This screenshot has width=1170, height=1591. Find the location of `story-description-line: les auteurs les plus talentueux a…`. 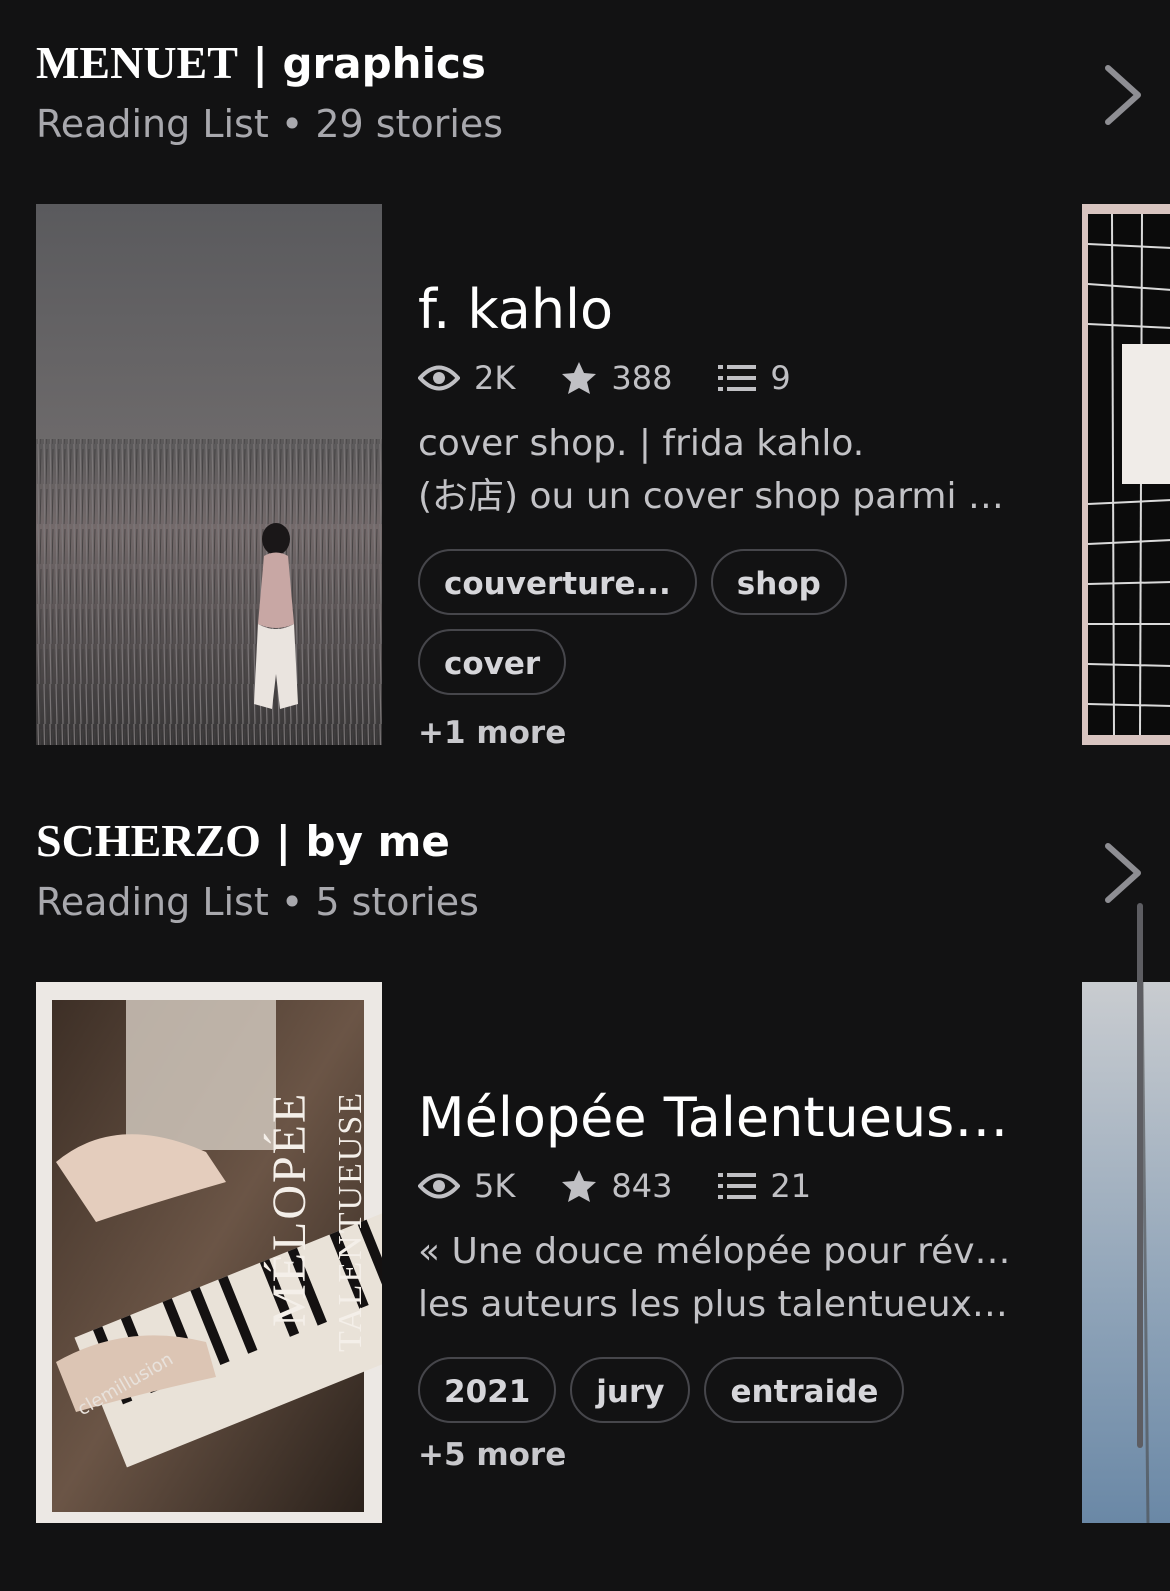

story-description-line: les auteurs les plus talentueux a… is located at coordinates (718, 1304).